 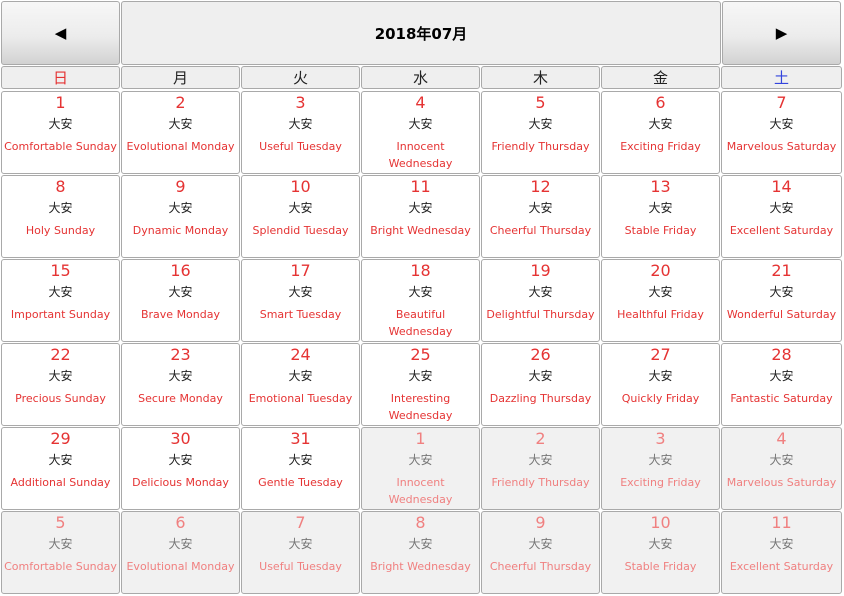 What do you see at coordinates (180, 230) in the screenshot?
I see `day-label: Dynamic Monday` at bounding box center [180, 230].